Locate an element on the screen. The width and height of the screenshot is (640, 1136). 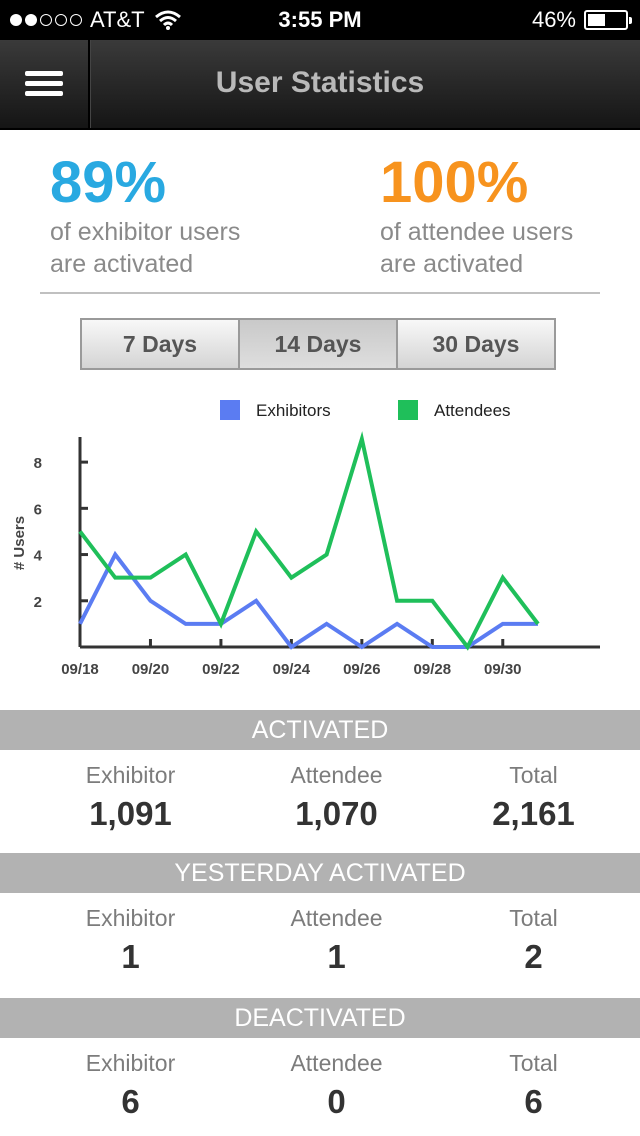
section-header: ACTIVATED is located at coordinates (320, 730).